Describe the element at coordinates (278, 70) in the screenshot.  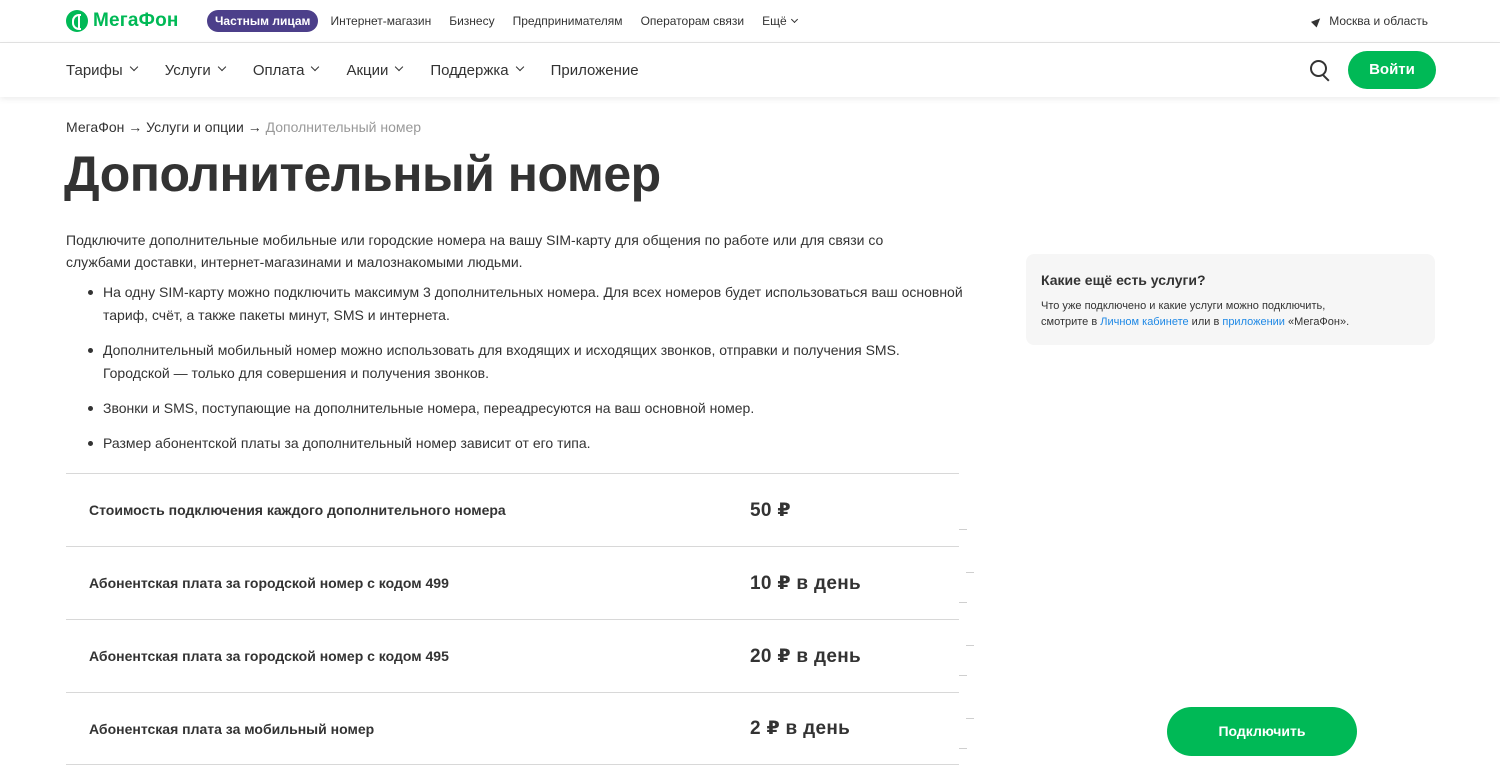
I see `menu-payment-label: Оплата` at that location.